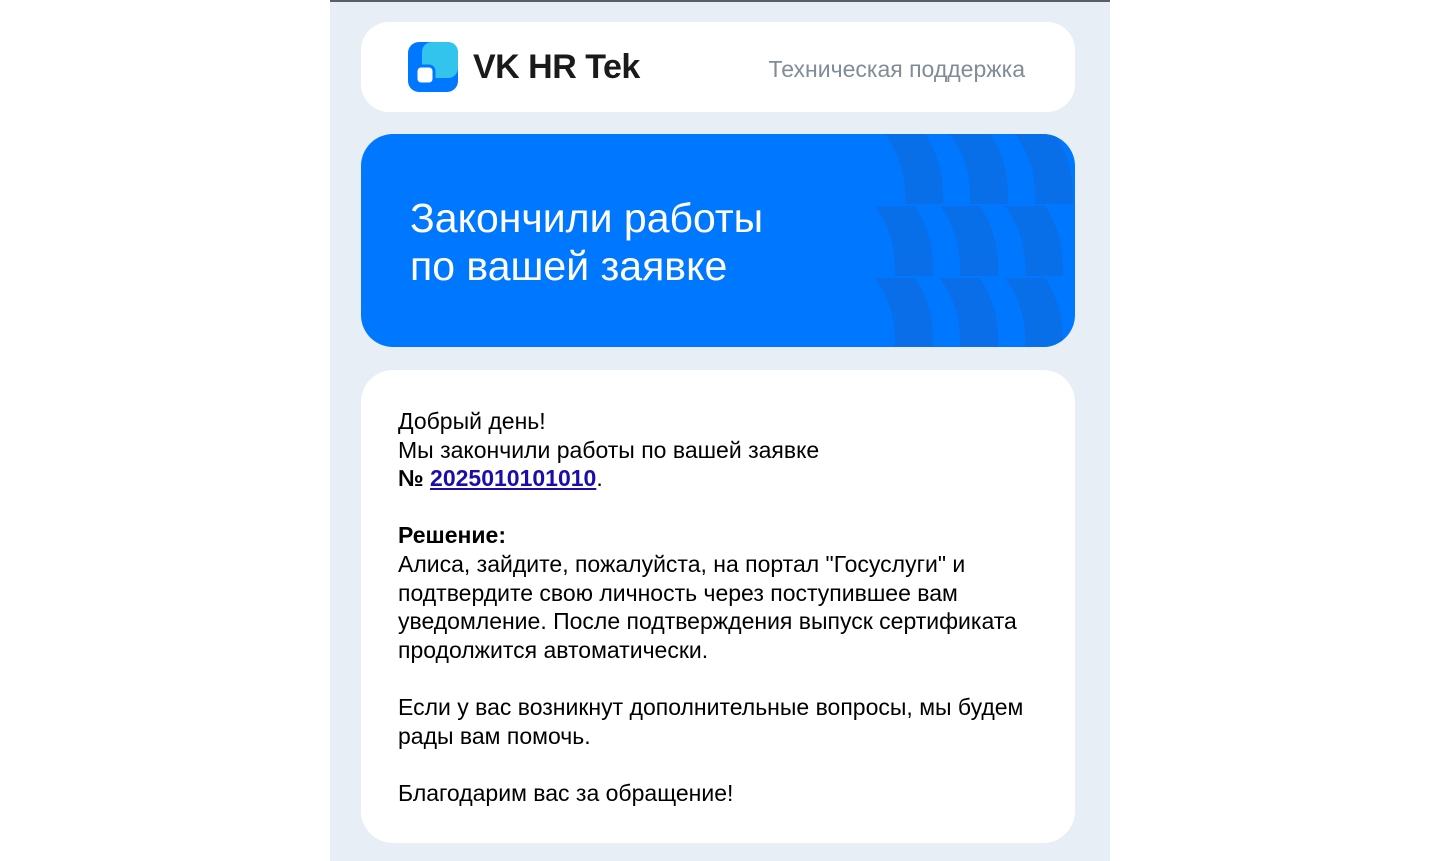  What do you see at coordinates (433, 67) in the screenshot?
I see `vk-hr-tek-logo-icon` at bounding box center [433, 67].